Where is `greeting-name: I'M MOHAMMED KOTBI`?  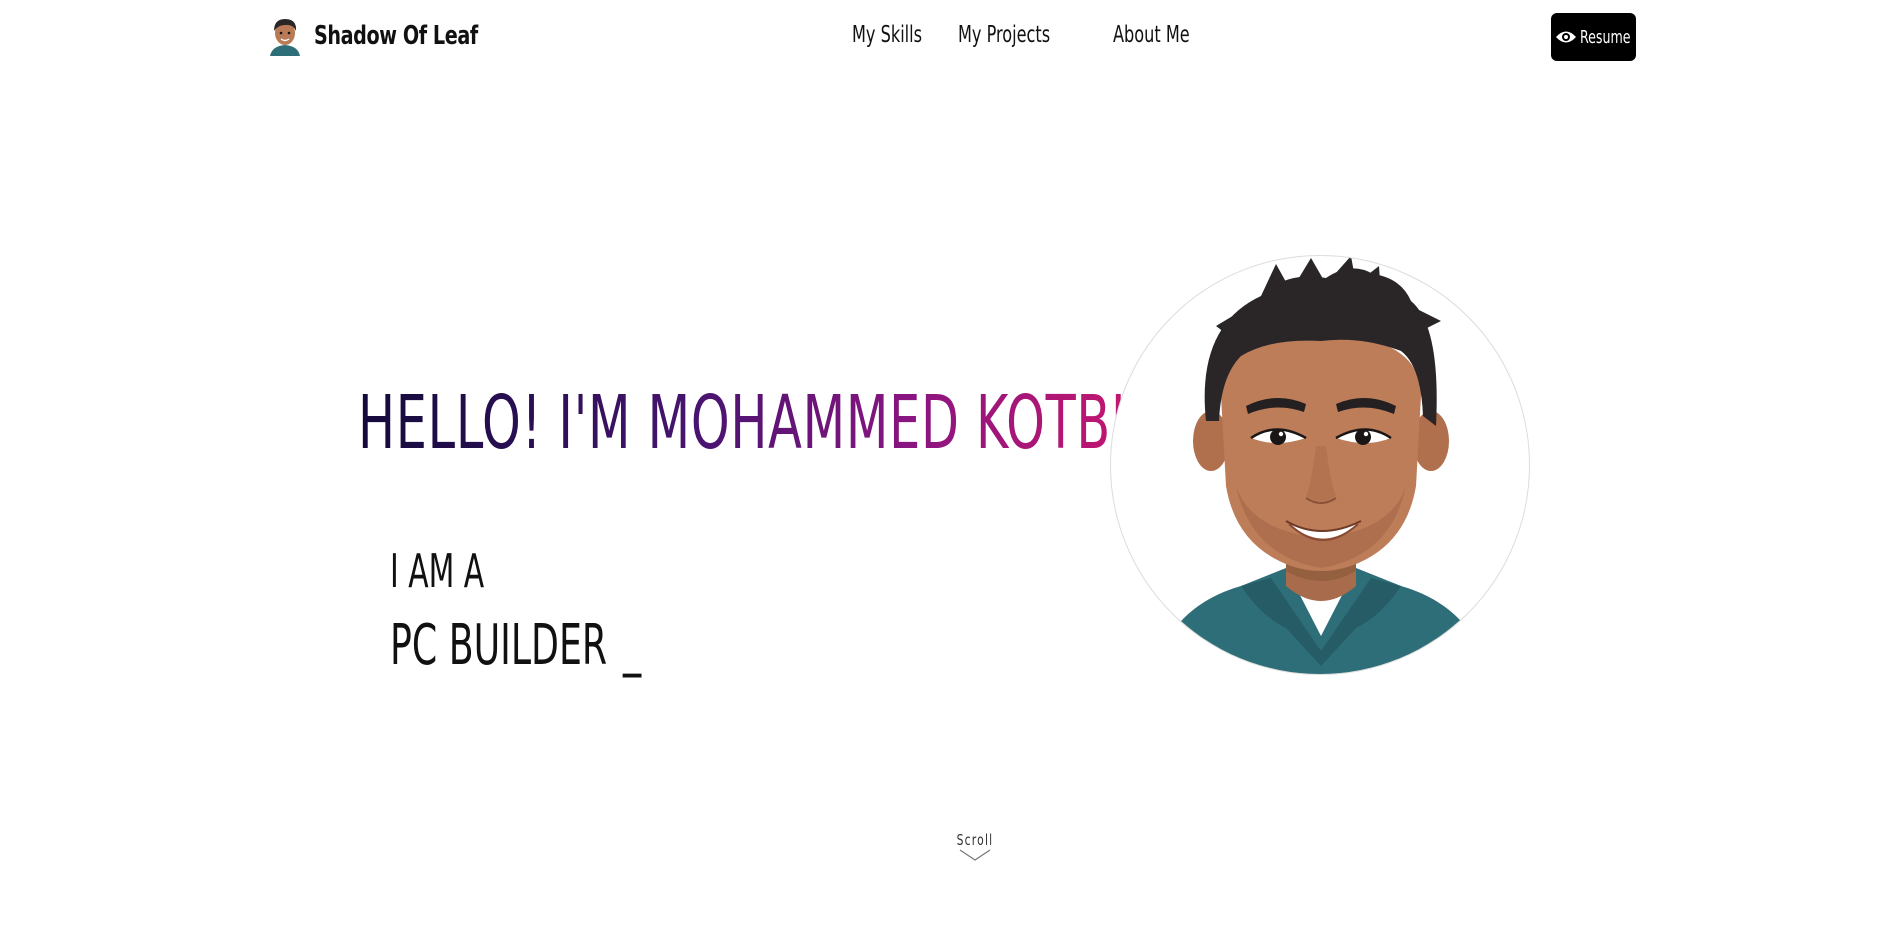
greeting-name: I'M MOHAMMED KOTBI is located at coordinates (842, 423).